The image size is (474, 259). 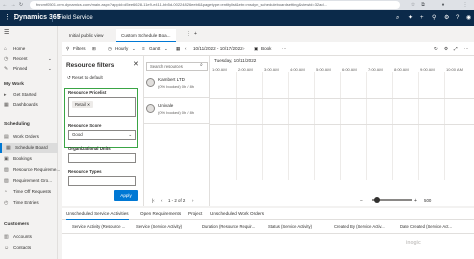 What do you see at coordinates (465, 5) in the screenshot?
I see `menu-icon: ⋮` at bounding box center [465, 5].